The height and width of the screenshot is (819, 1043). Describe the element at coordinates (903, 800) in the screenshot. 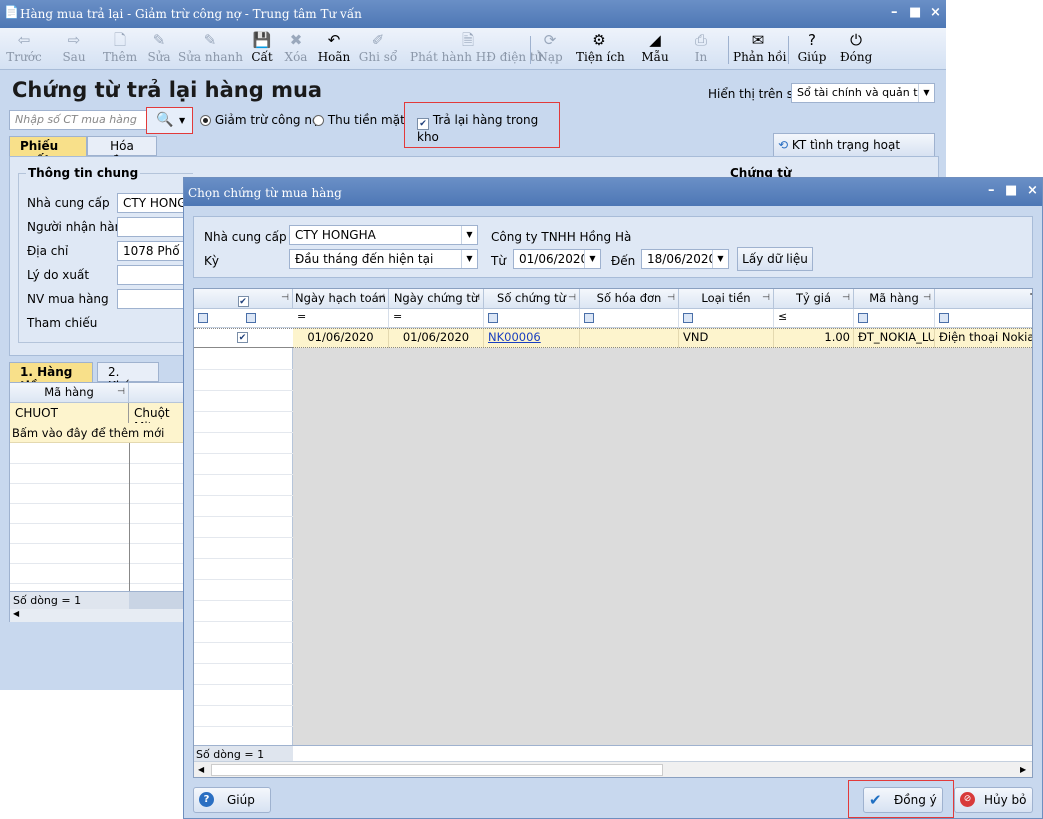

I see `ok-button: ✔ Đồng ý` at that location.